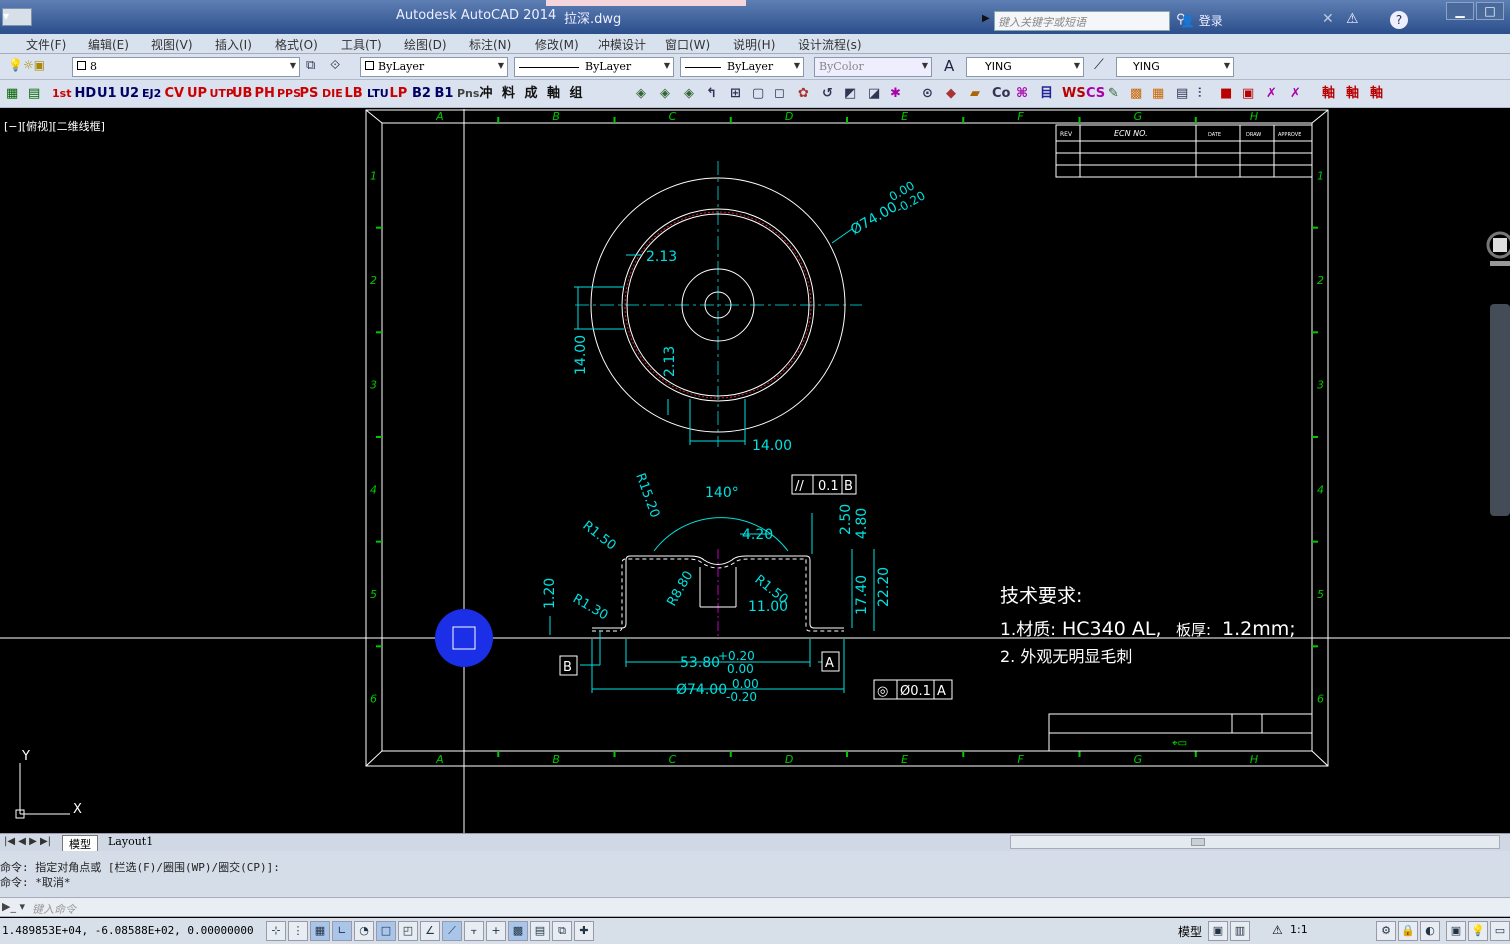  What do you see at coordinates (1201, 20) in the screenshot?
I see `login-button: 👤 登录` at bounding box center [1201, 20].